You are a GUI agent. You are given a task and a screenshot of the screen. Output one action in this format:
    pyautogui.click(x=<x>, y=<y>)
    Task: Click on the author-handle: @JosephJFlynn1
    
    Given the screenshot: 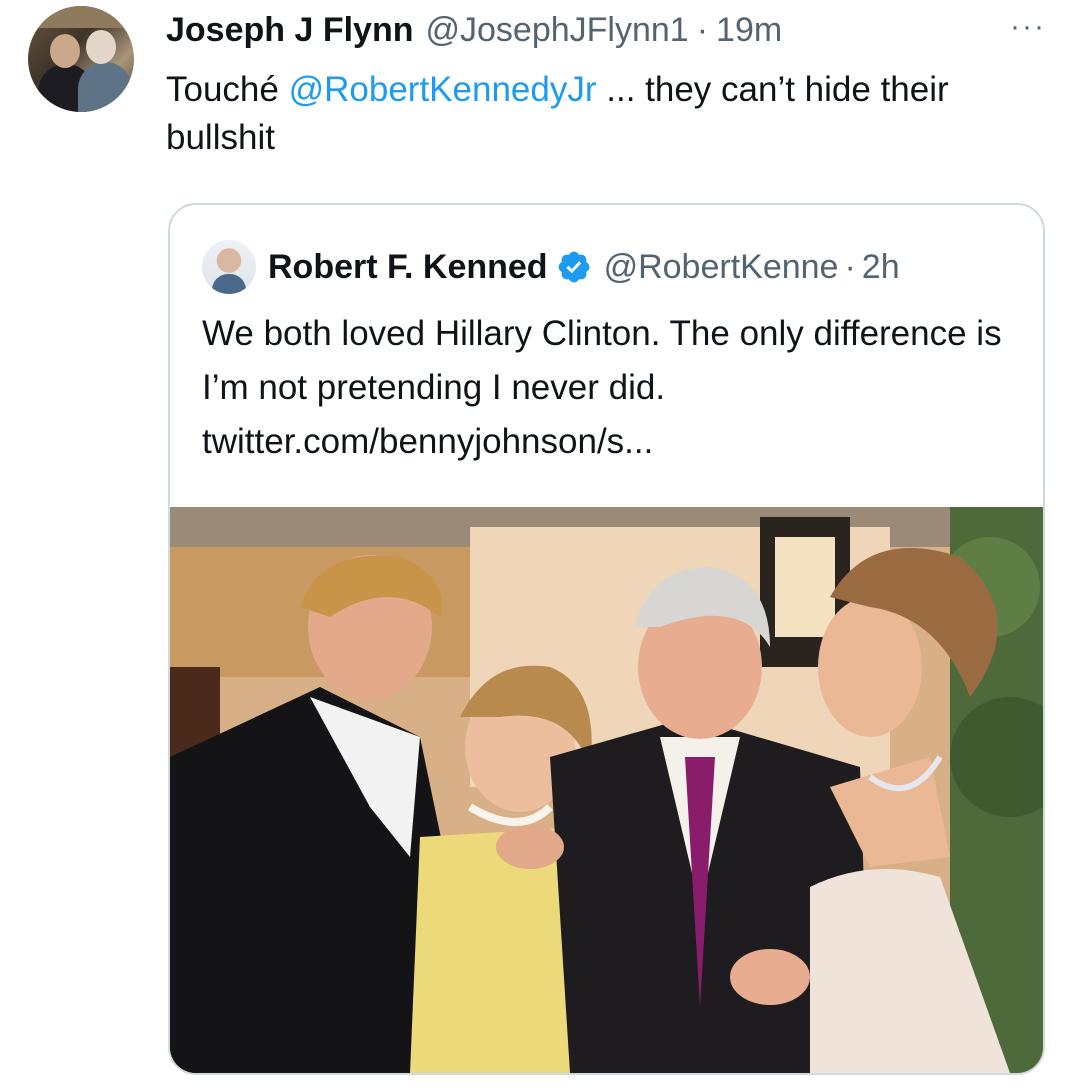 What is the action you would take?
    pyautogui.click(x=557, y=30)
    